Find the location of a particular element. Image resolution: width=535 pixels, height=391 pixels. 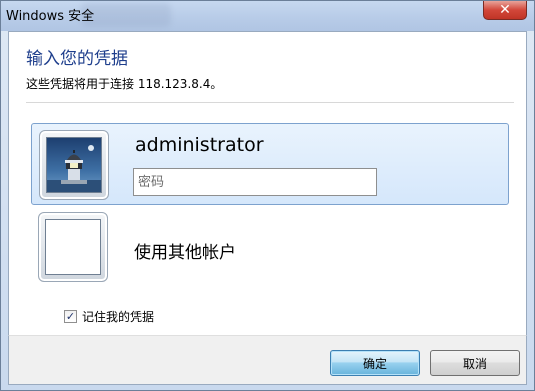

button-bar: 确定 取消 is located at coordinates (267, 360).